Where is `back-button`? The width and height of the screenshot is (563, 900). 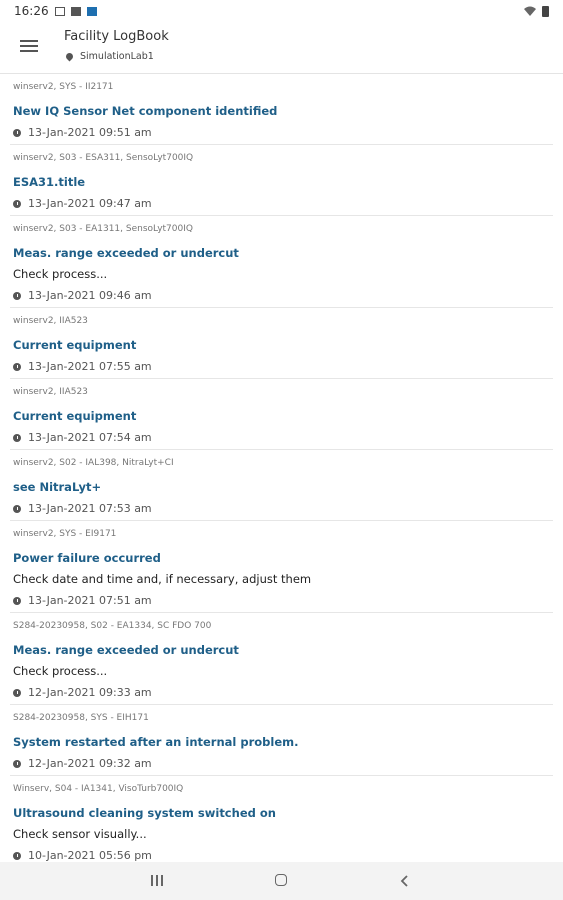 back-button is located at coordinates (405, 881).